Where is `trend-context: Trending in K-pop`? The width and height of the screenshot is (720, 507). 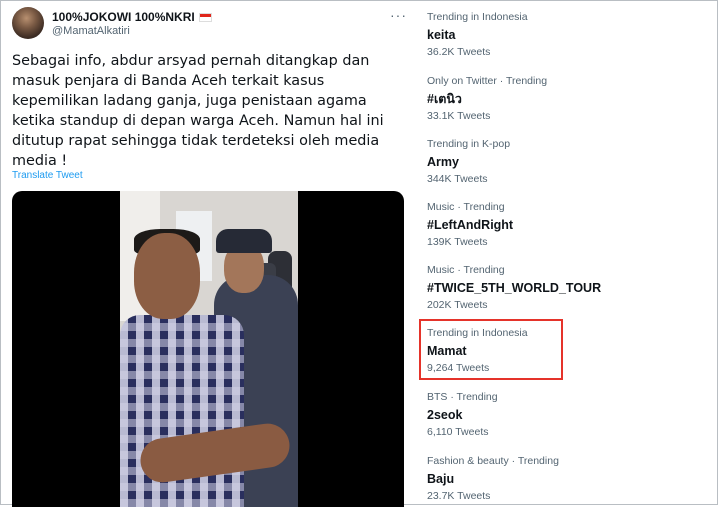
trend-context: Trending in K-pop is located at coordinates (469, 144).